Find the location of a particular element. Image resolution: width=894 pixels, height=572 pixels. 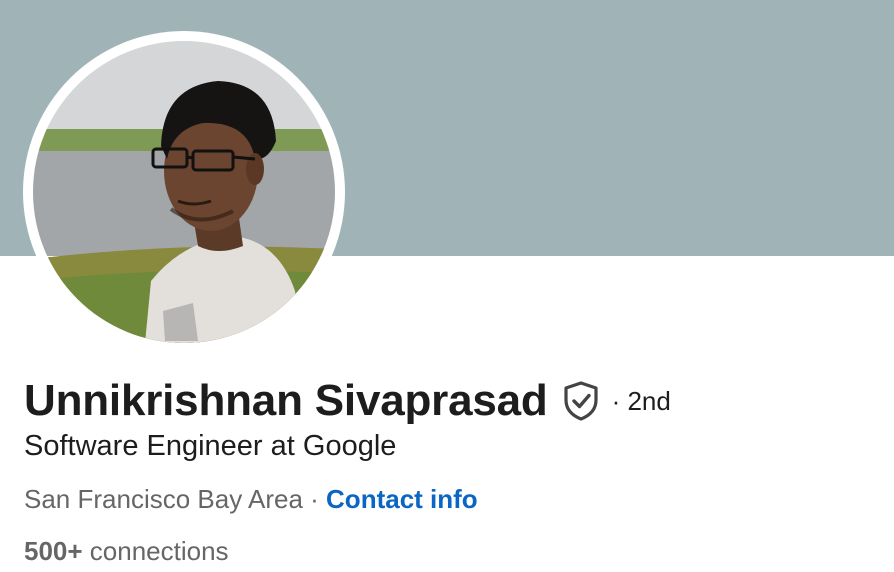

shield-check-icon is located at coordinates (581, 401).